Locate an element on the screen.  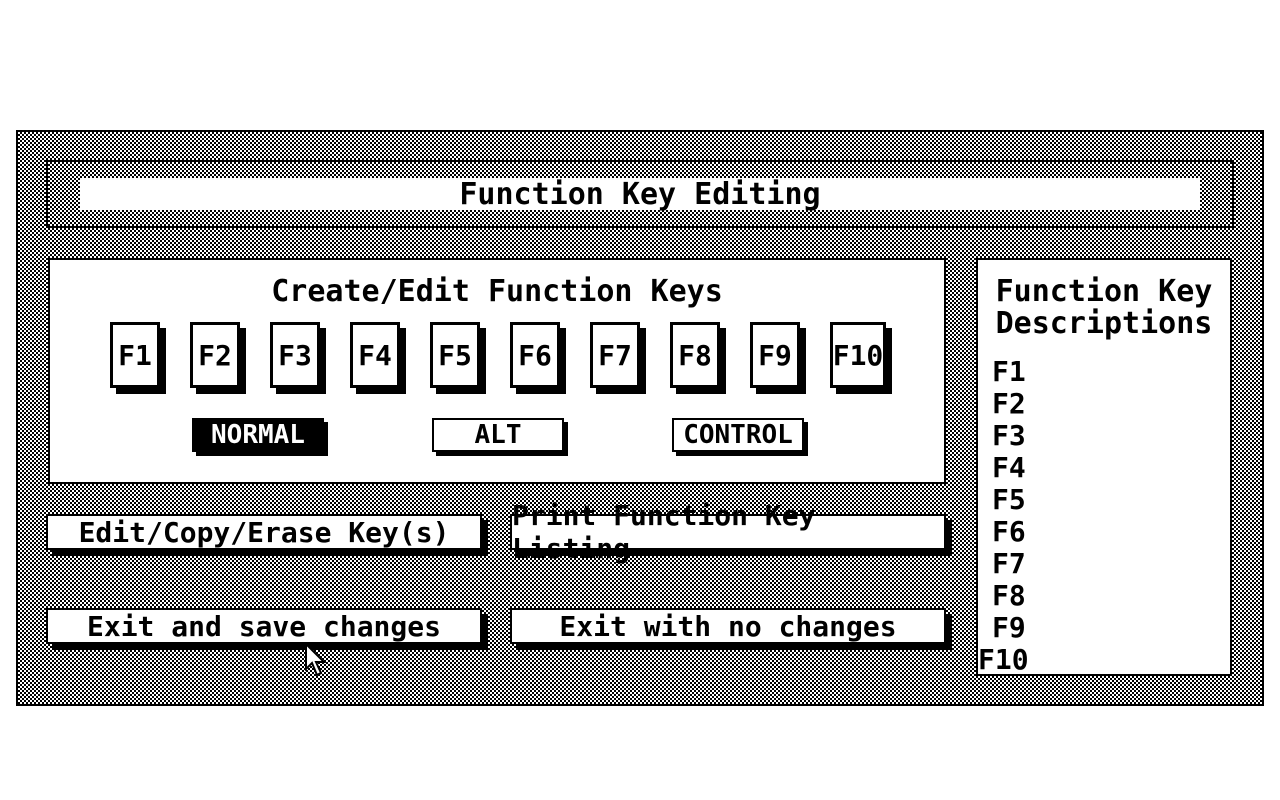
mode-control-button: CONTROL is located at coordinates (738, 435).